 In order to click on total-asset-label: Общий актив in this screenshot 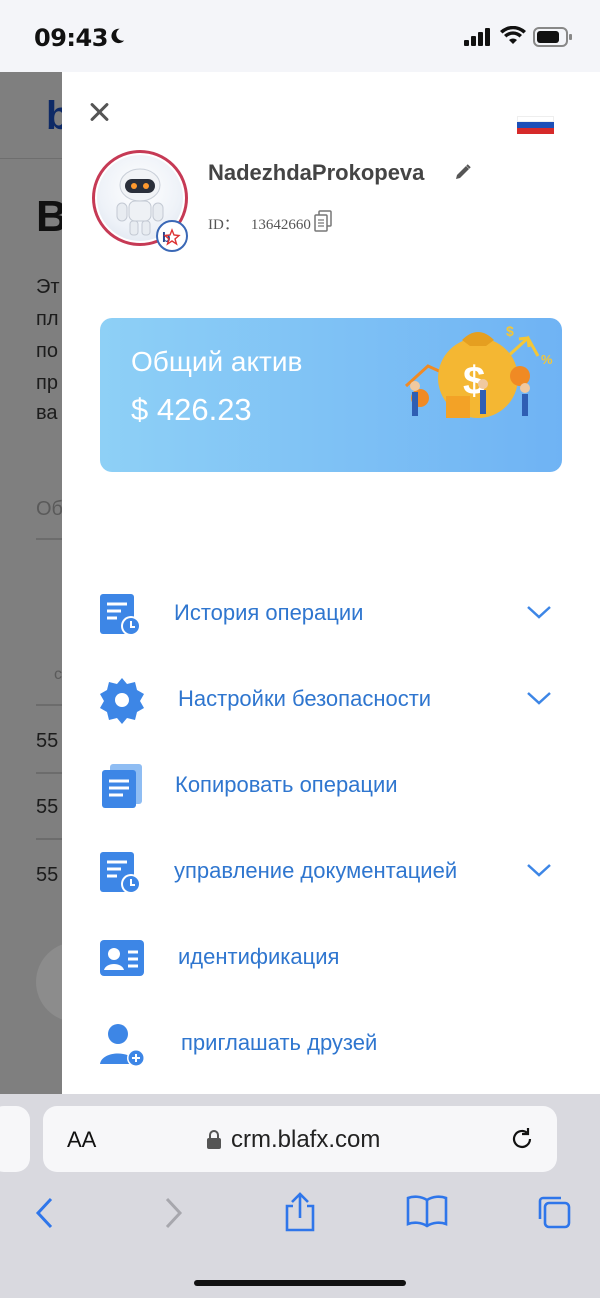, I will do `click(217, 361)`.